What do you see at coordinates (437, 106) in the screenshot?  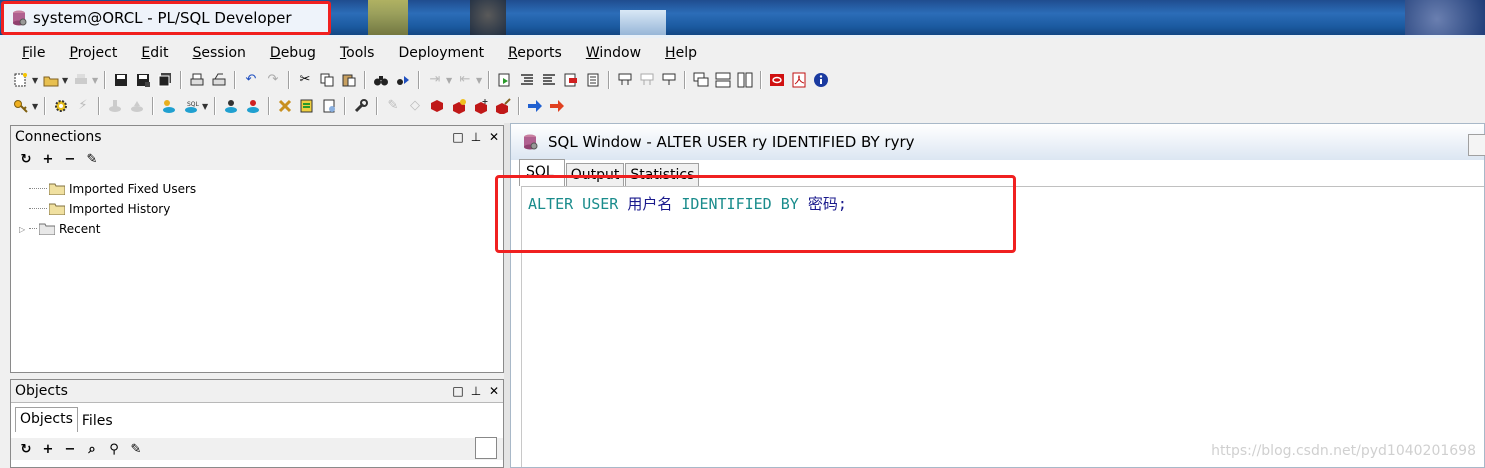 I see `red-cube-icon` at bounding box center [437, 106].